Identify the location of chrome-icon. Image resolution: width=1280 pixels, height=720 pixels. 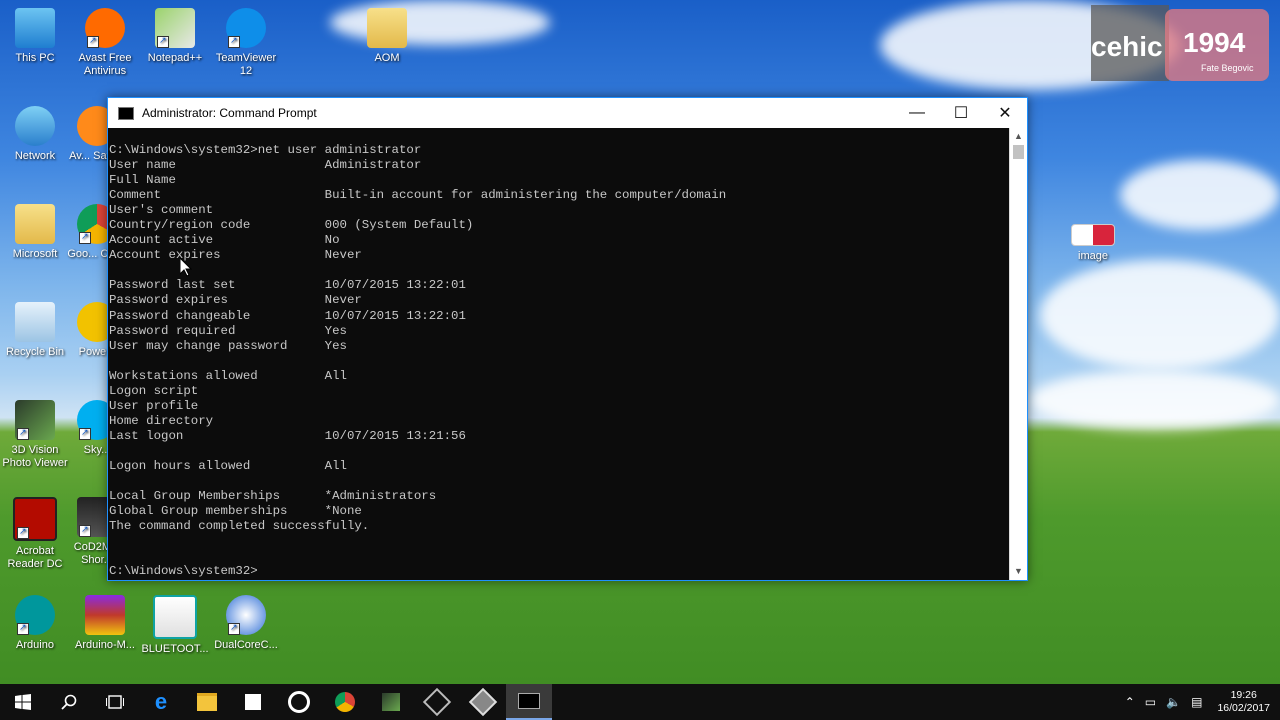
(345, 702).